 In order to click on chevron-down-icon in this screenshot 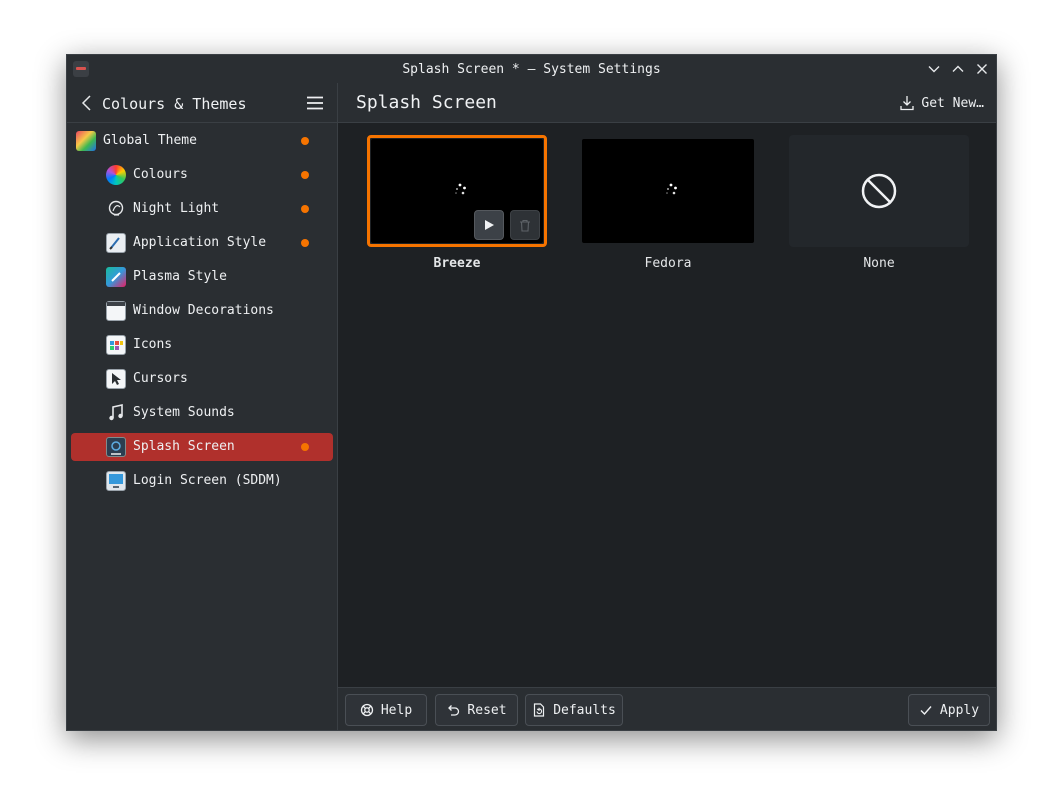, I will do `click(934, 69)`.